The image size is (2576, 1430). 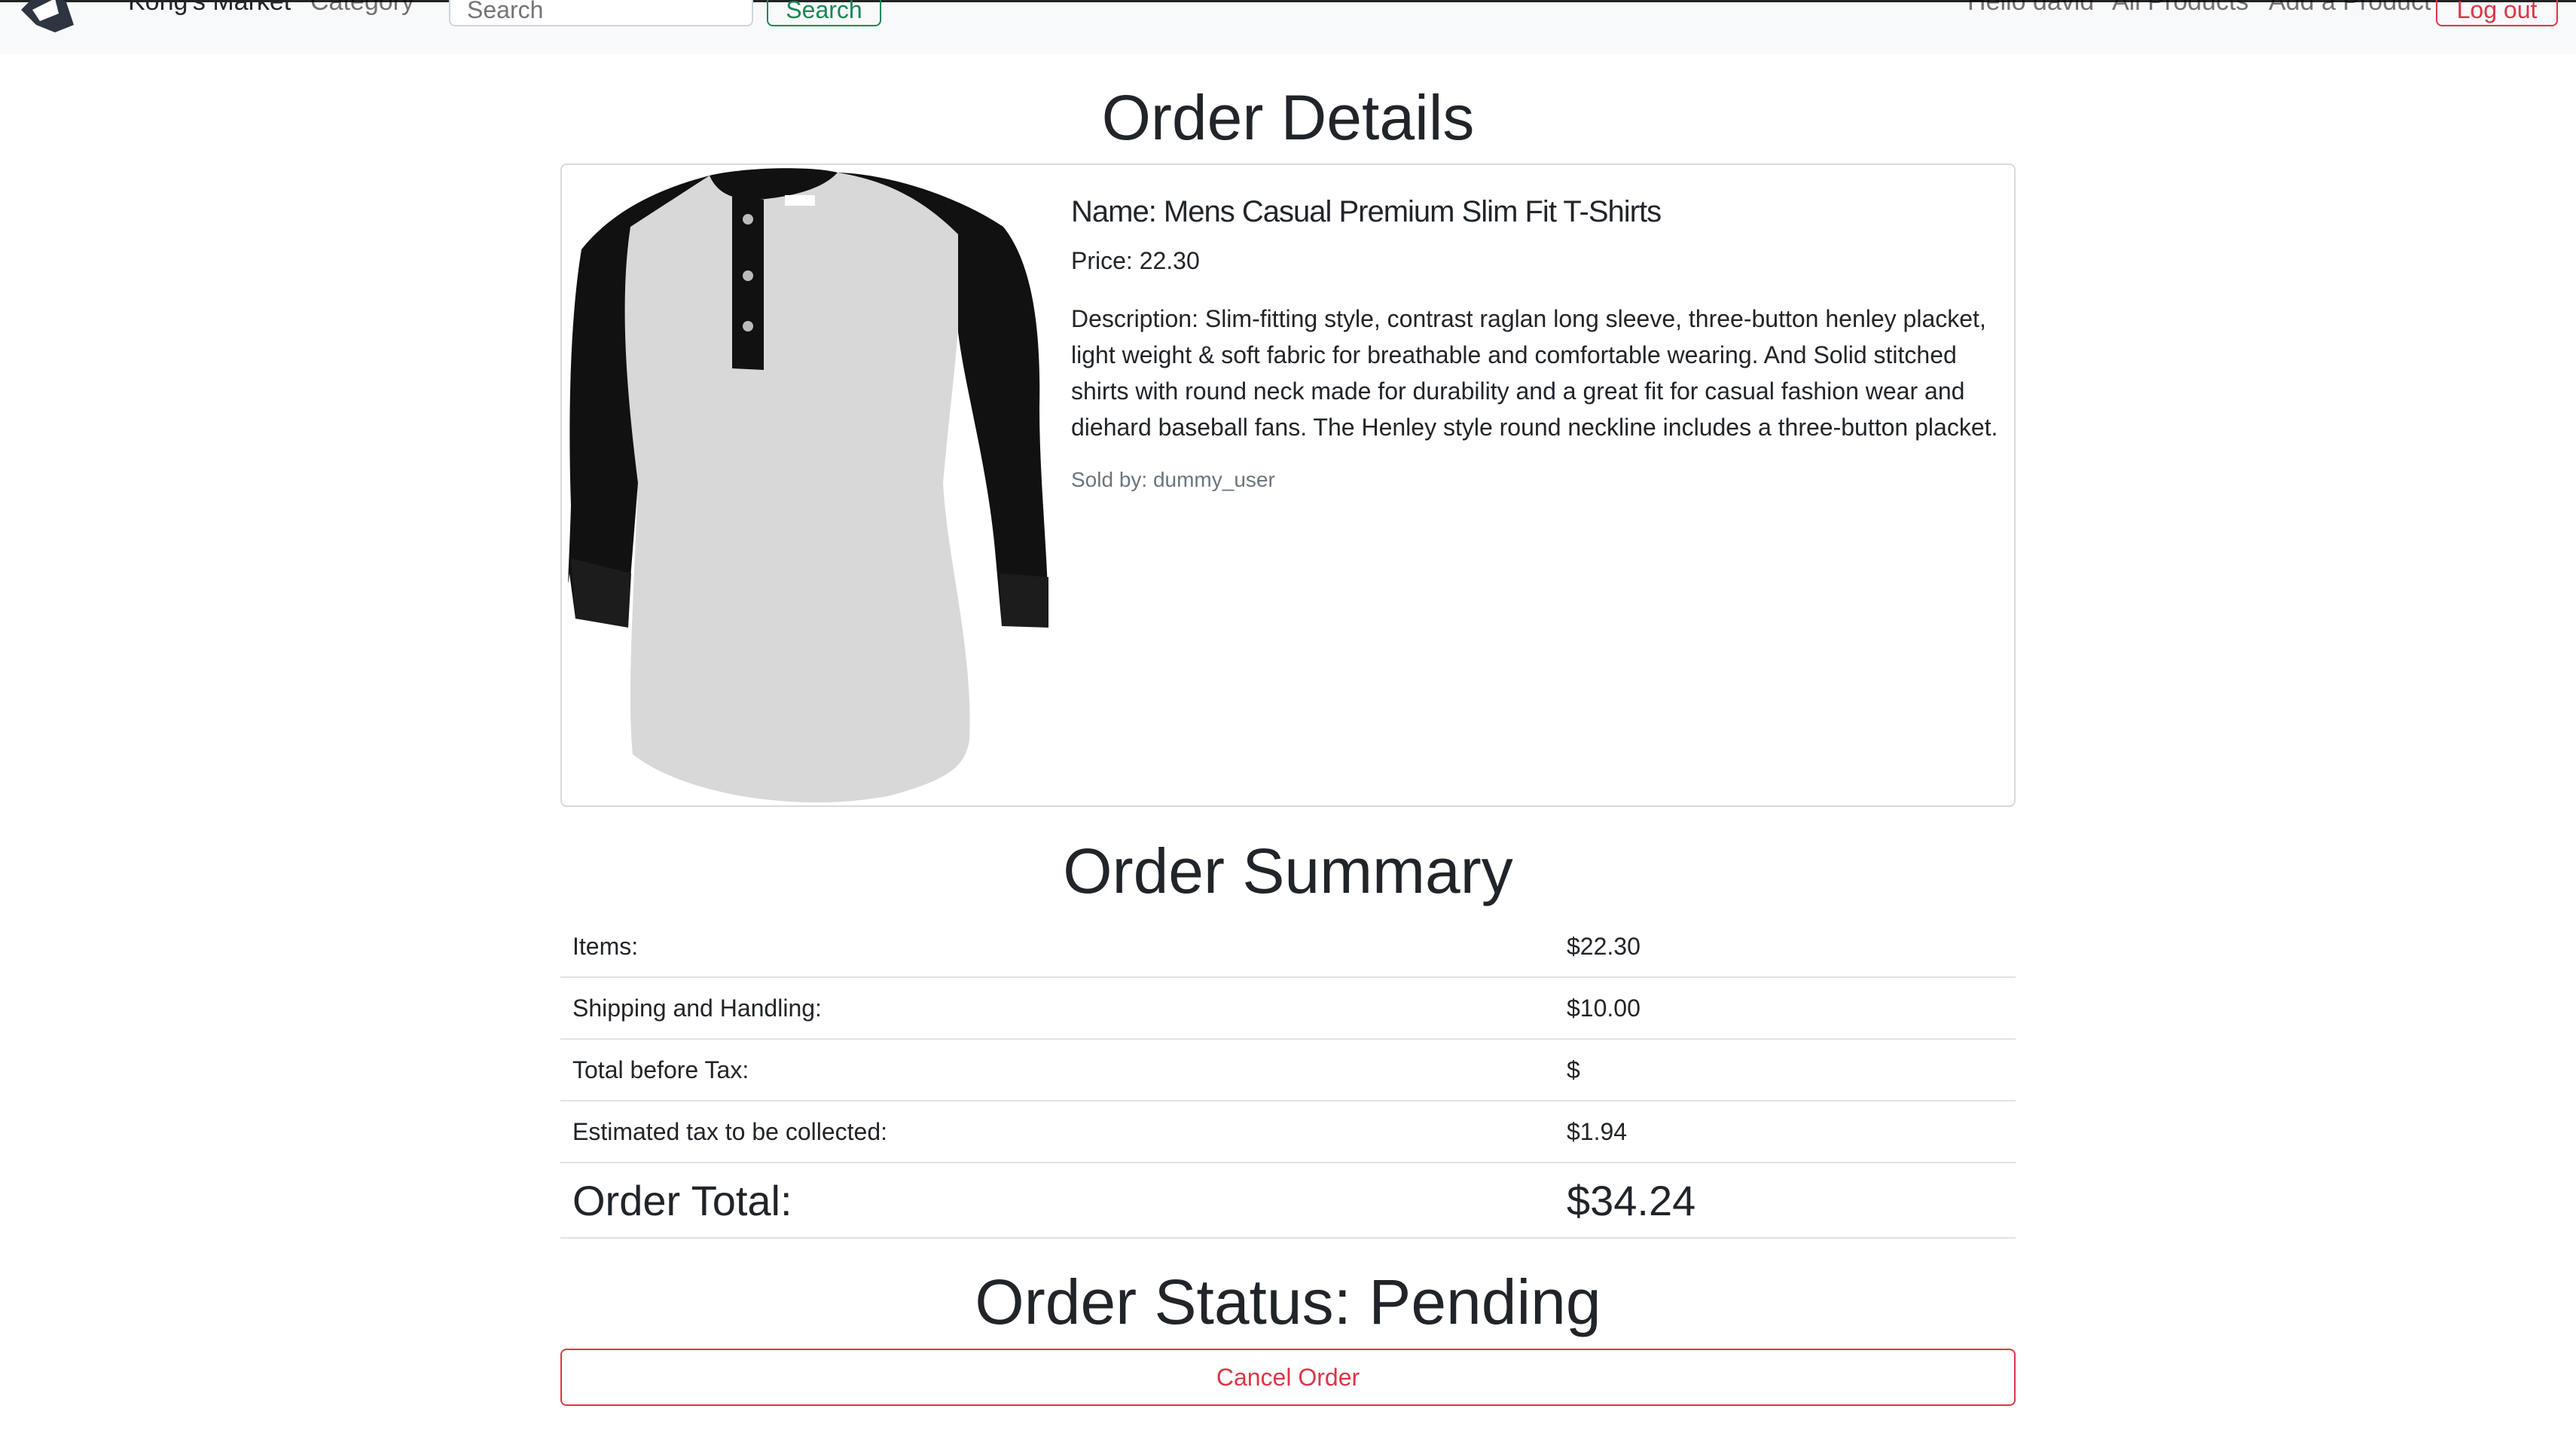 What do you see at coordinates (1288, 1378) in the screenshot?
I see `cancel-order-button: Cancel Order` at bounding box center [1288, 1378].